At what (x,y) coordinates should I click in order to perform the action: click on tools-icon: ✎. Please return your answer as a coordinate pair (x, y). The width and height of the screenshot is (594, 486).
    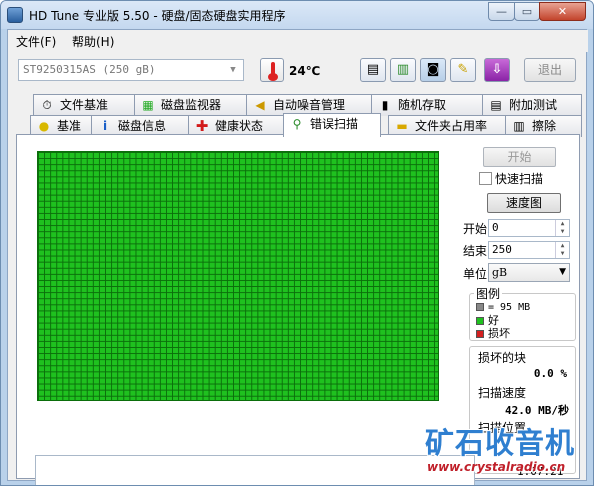
    Looking at the image, I should click on (463, 69).